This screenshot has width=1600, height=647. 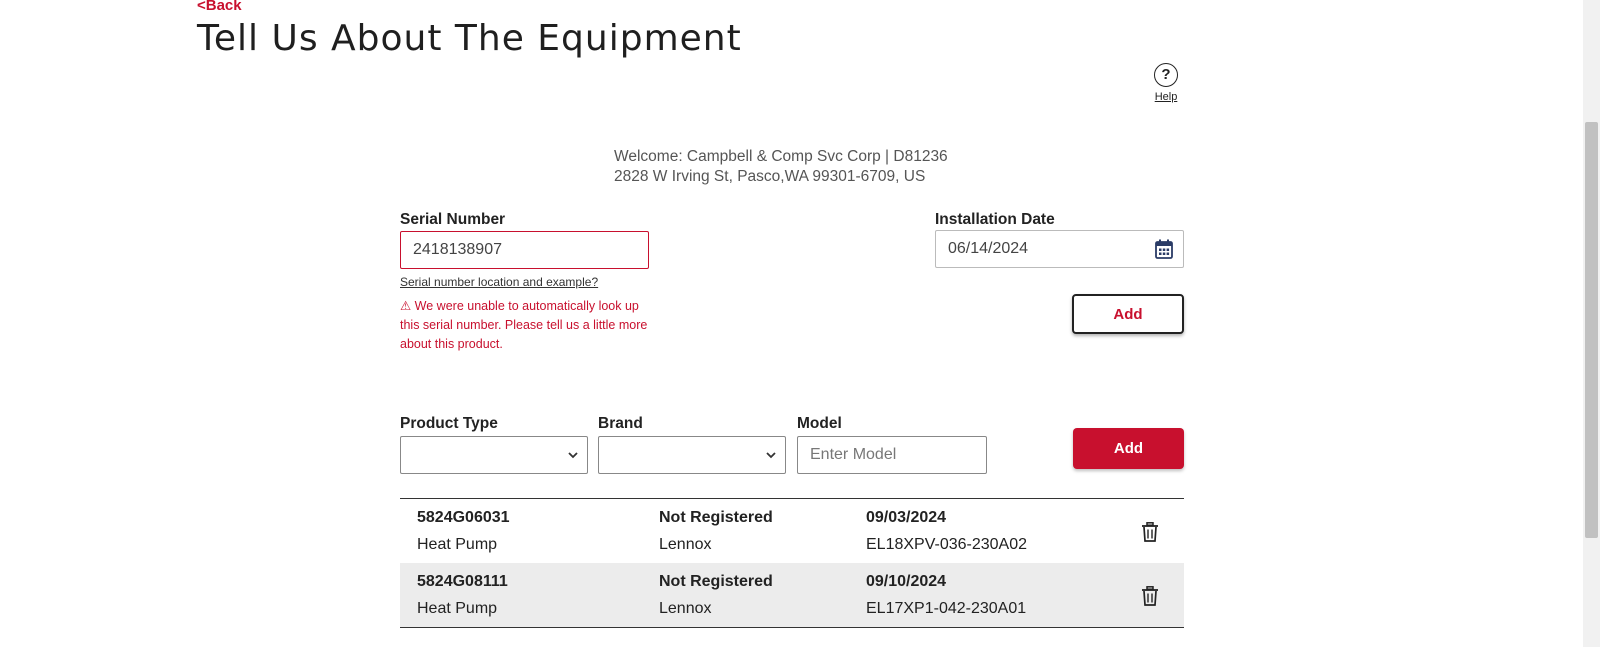 I want to click on installation-date-label: Installation Date, so click(x=995, y=219).